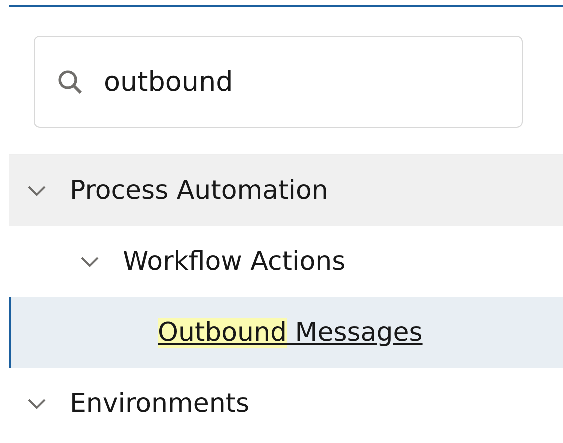  Describe the element at coordinates (160, 403) in the screenshot. I see `tree-item-label: Environments` at that location.